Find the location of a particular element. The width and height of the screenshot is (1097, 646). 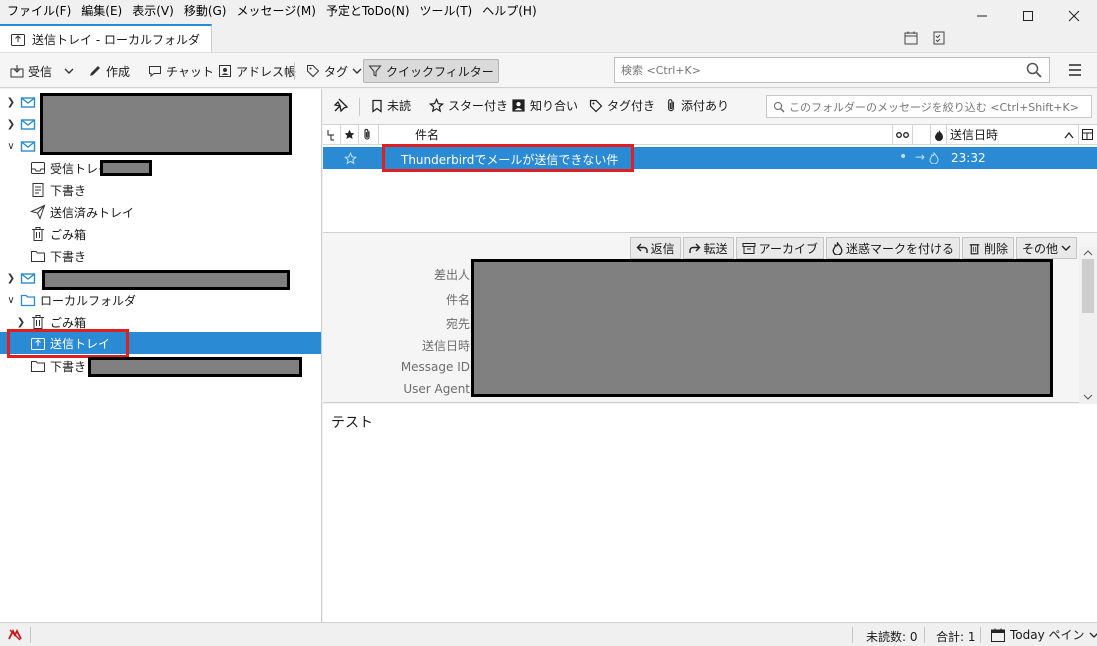

write-button: 作成 is located at coordinates (109, 71).